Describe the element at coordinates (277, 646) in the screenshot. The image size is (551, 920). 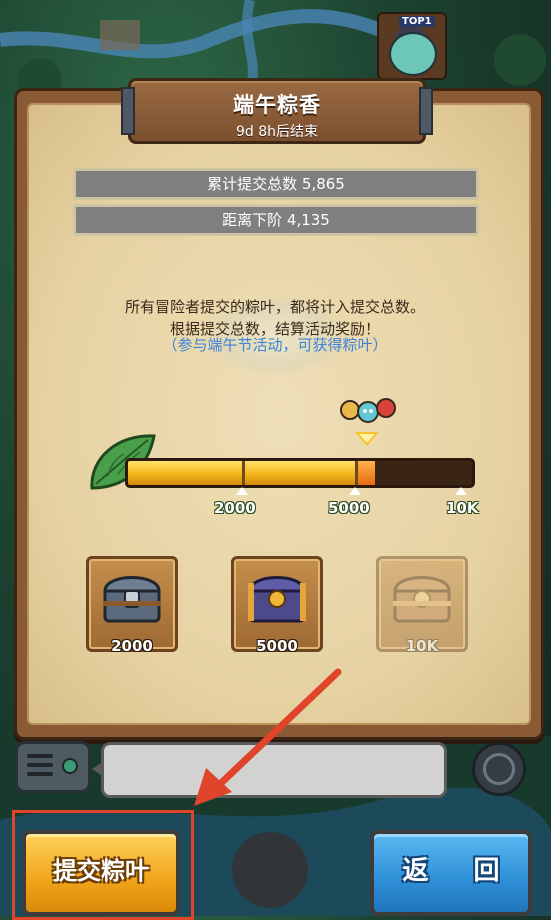
I see `reward-threshold-label: 5000` at that location.